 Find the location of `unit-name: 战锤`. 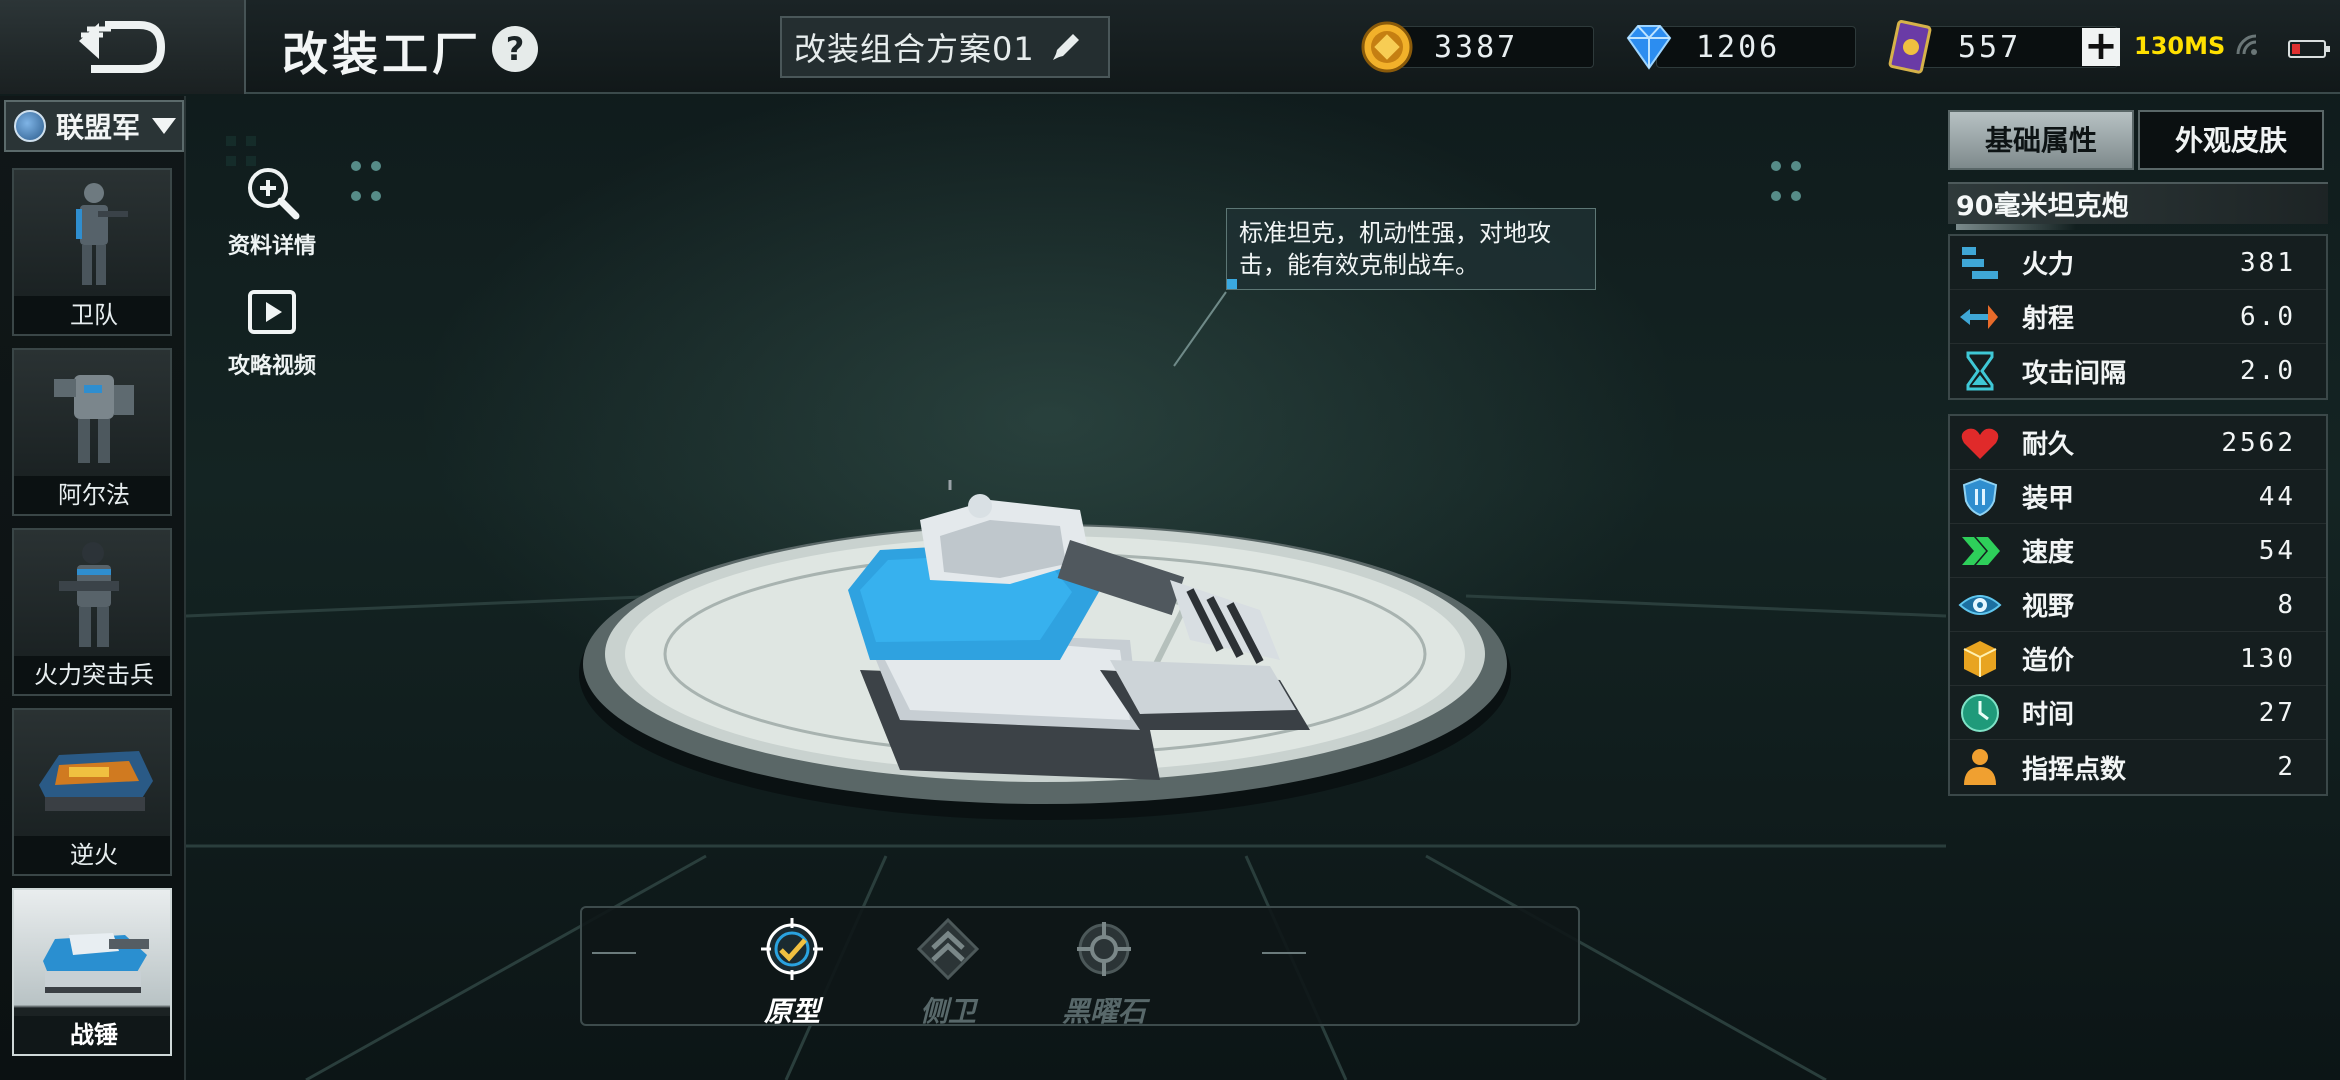

unit-name: 战锤 is located at coordinates (92, 1035).